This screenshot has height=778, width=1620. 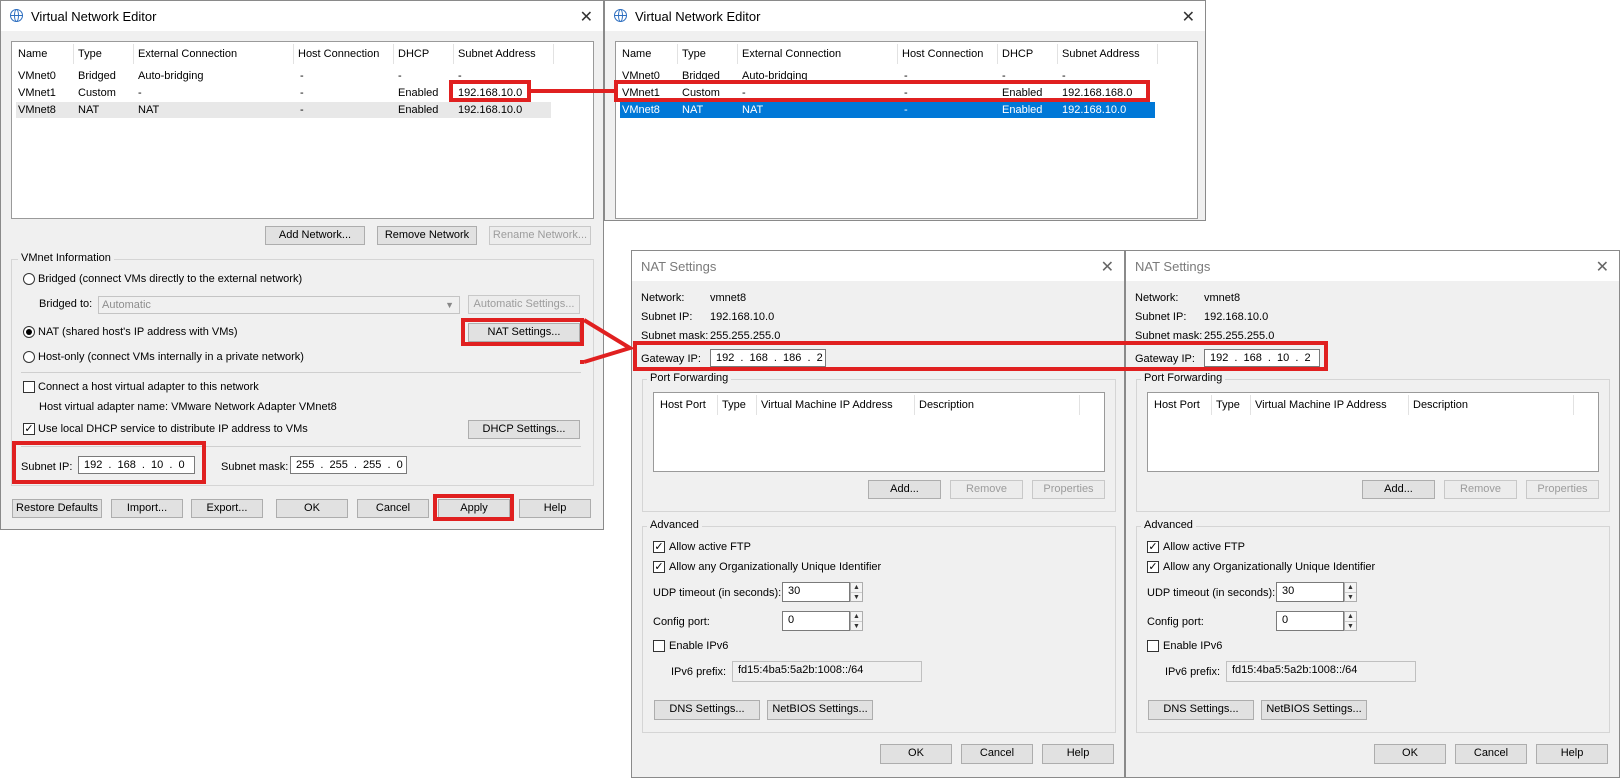 I want to click on restore-defaults-button: Restore Defaults, so click(x=57, y=508).